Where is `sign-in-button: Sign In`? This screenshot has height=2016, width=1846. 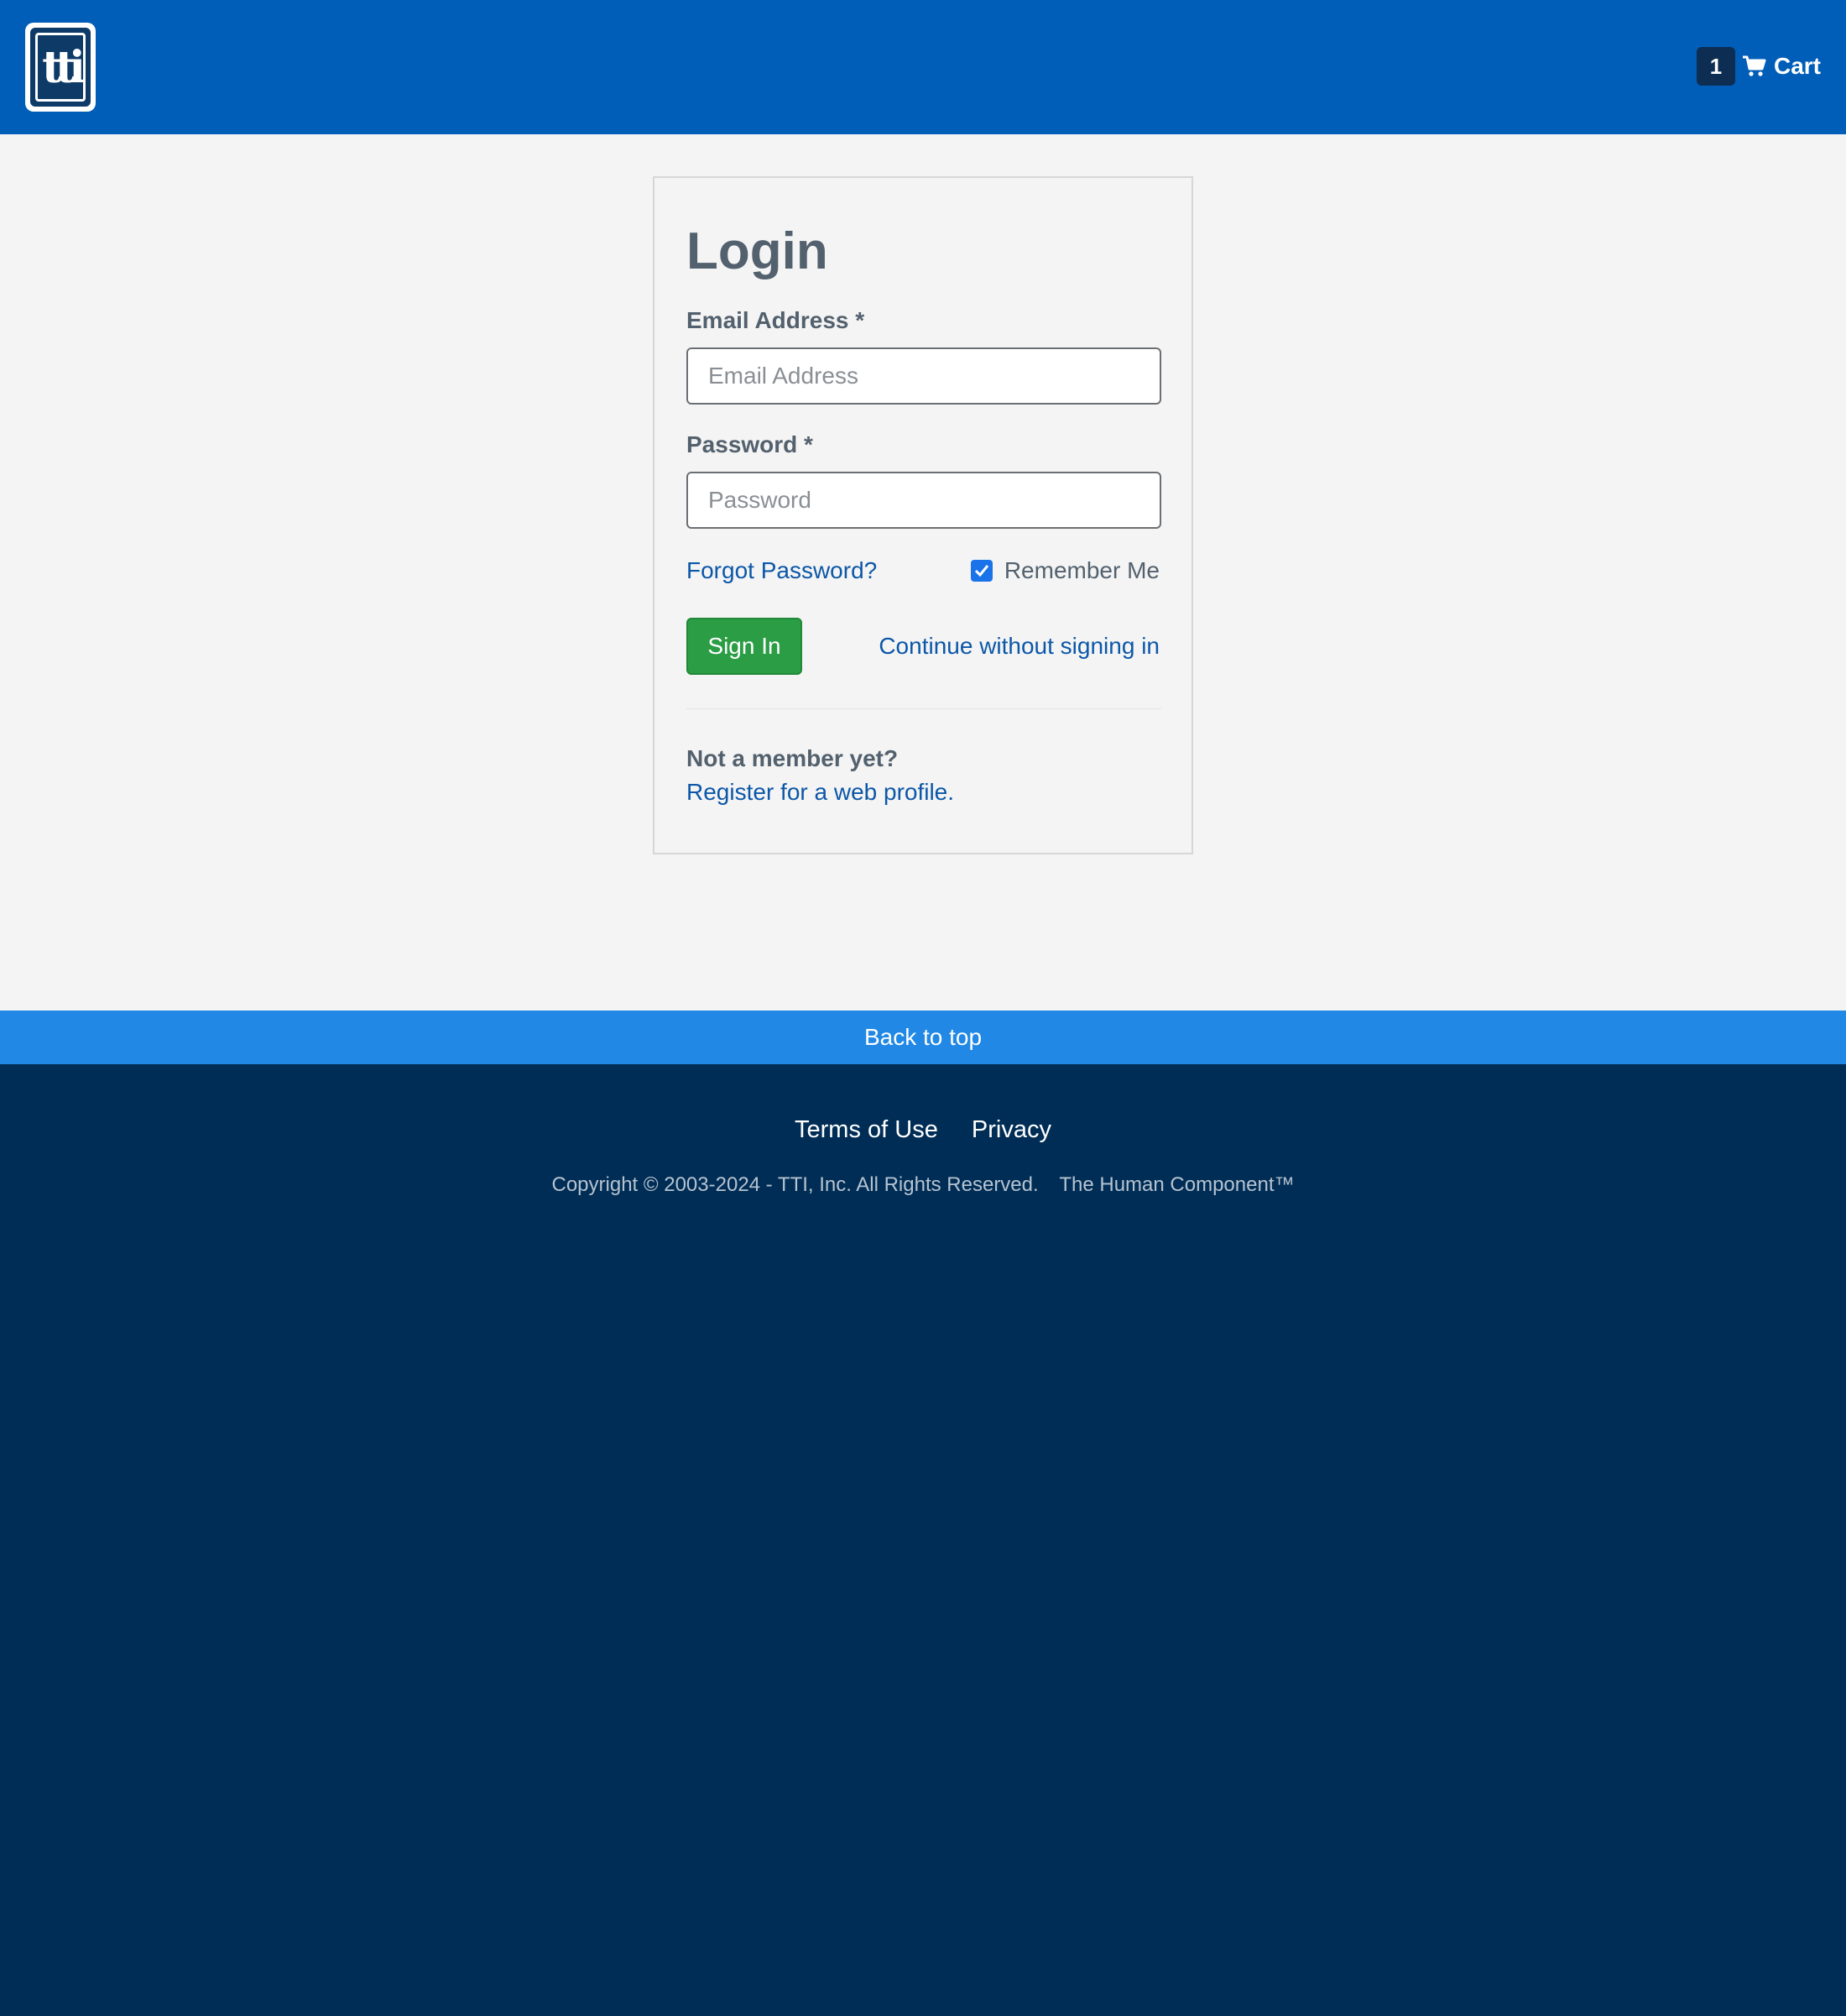
sign-in-button: Sign In is located at coordinates (744, 646).